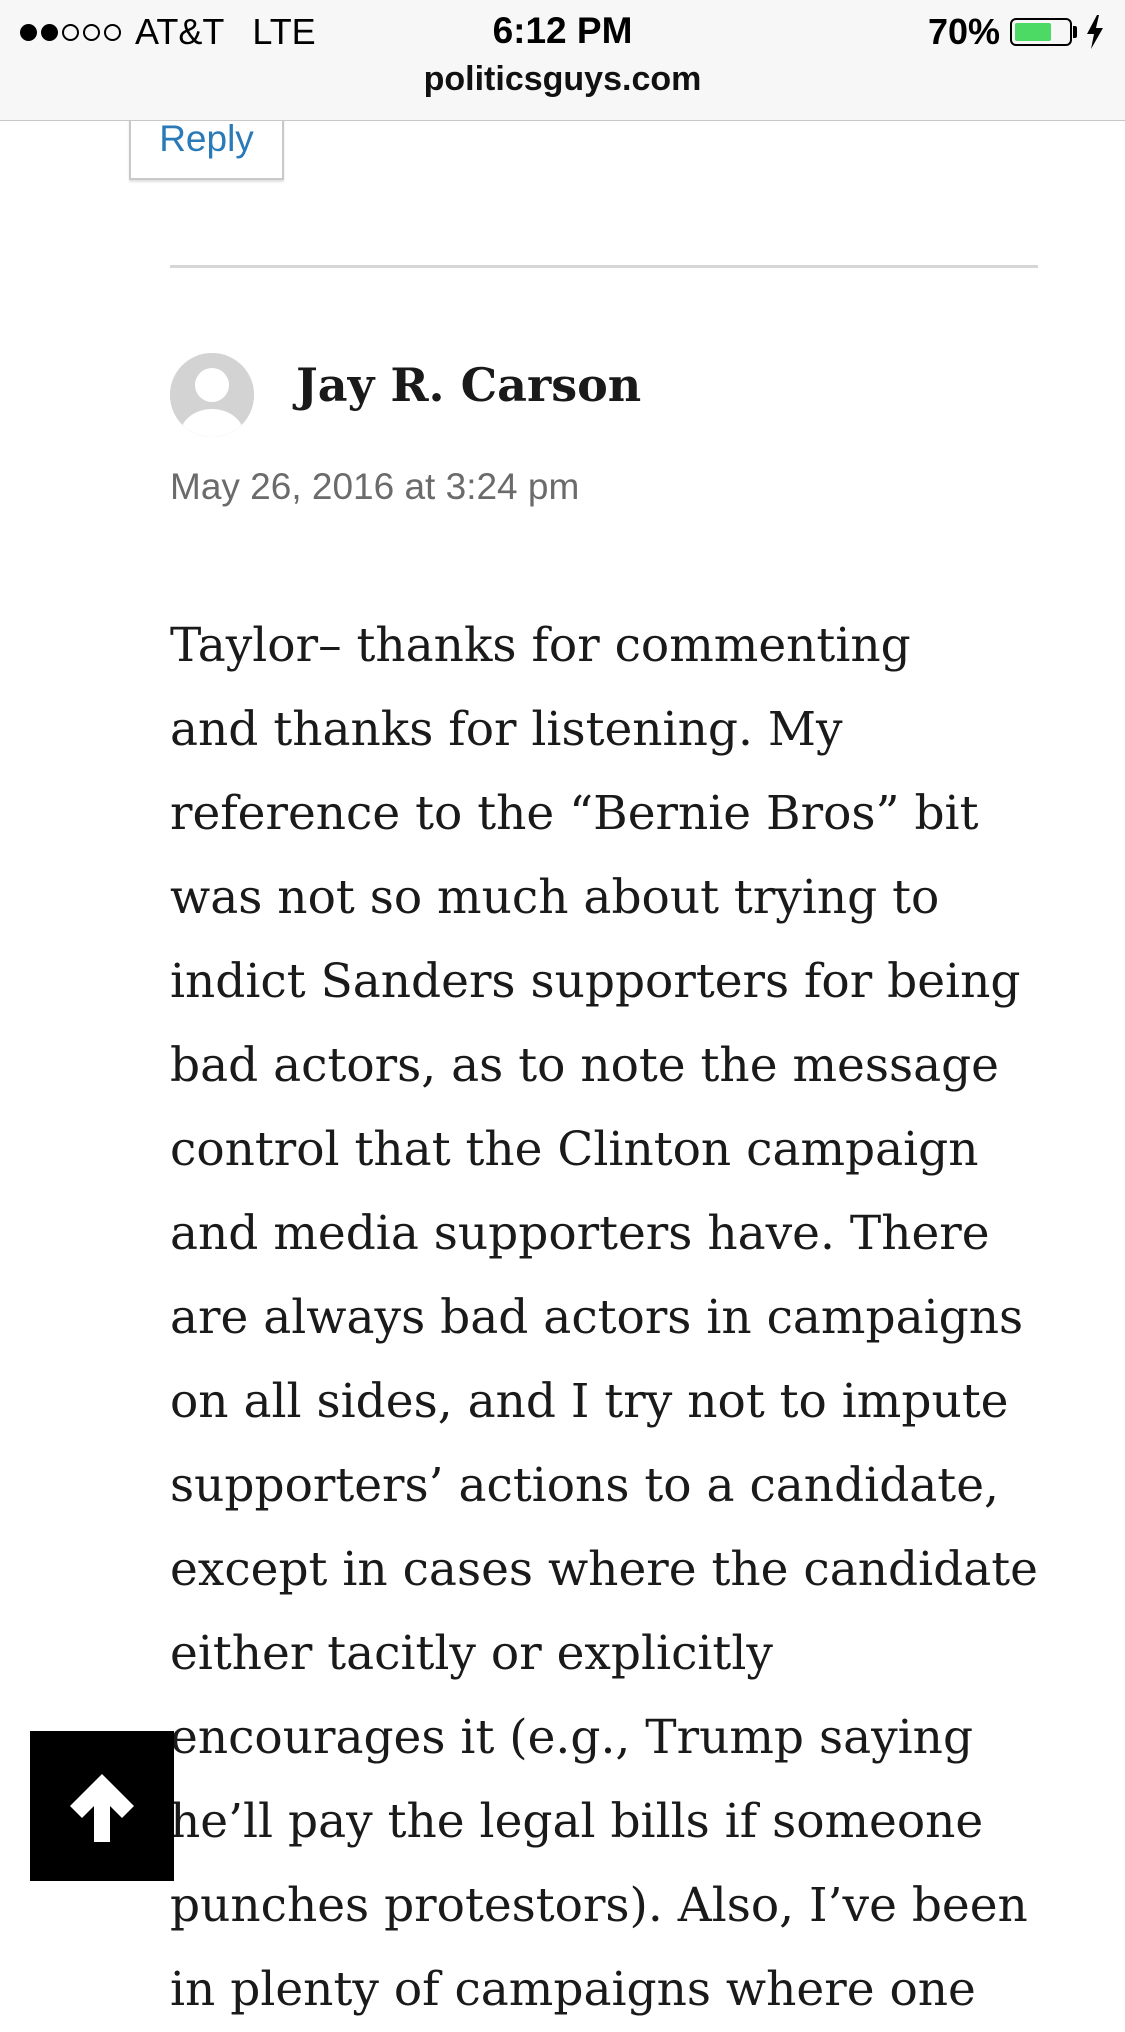  I want to click on status-bar: AT&T LTE 6:12 PM 70% politicsguys.com, so click(562, 60).